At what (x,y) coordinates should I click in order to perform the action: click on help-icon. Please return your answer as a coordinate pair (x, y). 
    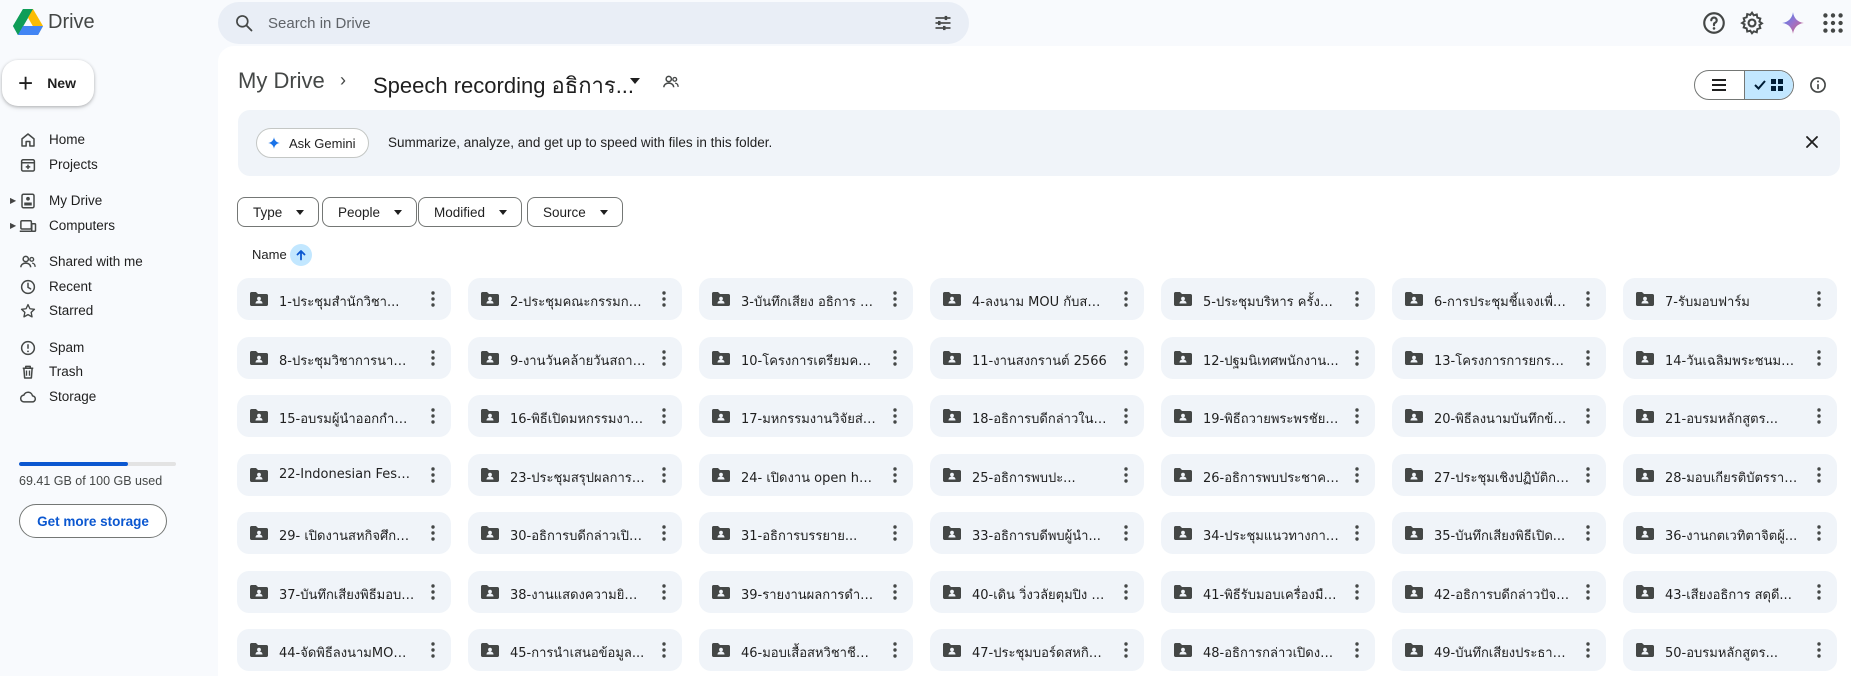
    Looking at the image, I should click on (1714, 23).